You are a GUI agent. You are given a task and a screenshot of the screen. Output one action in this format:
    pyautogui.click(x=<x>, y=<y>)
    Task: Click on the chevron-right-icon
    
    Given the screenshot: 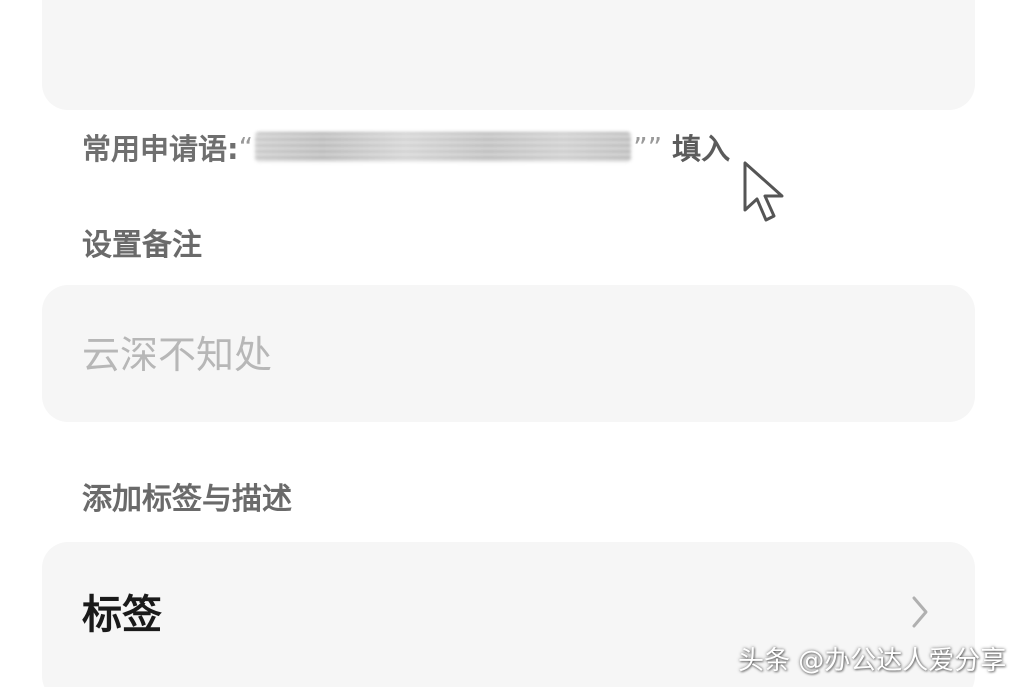 What is the action you would take?
    pyautogui.click(x=920, y=612)
    